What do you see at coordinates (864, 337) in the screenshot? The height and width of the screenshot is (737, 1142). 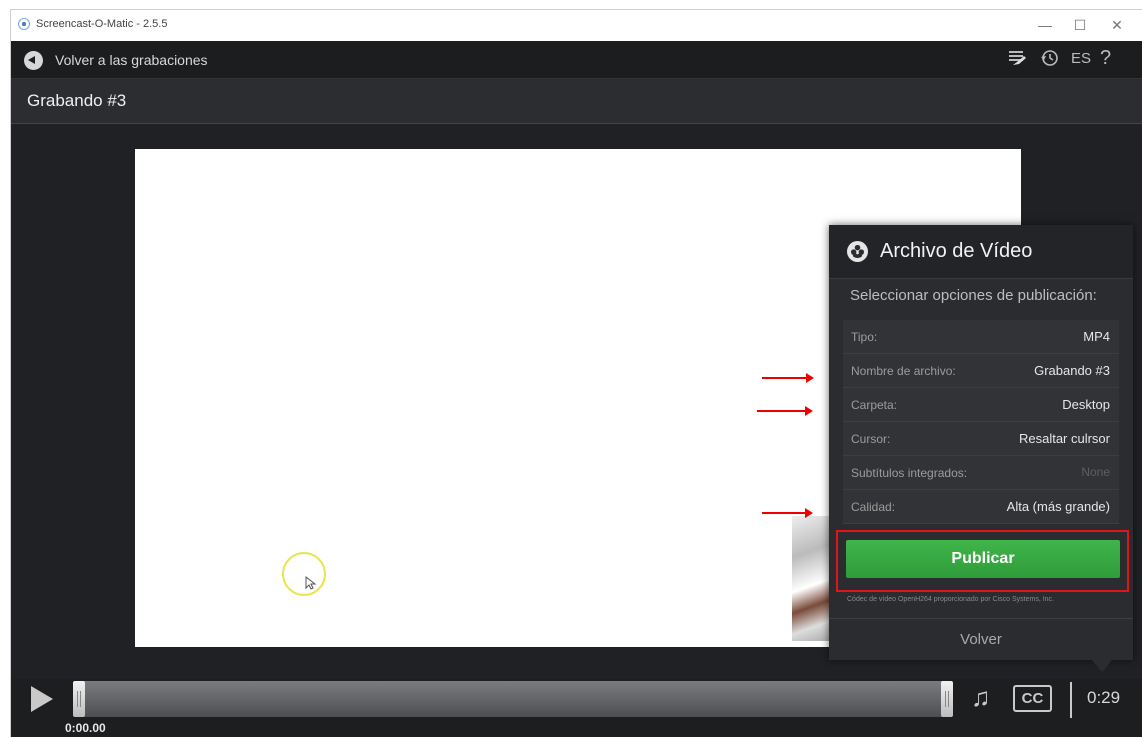 I see `option-label: Tipo:` at bounding box center [864, 337].